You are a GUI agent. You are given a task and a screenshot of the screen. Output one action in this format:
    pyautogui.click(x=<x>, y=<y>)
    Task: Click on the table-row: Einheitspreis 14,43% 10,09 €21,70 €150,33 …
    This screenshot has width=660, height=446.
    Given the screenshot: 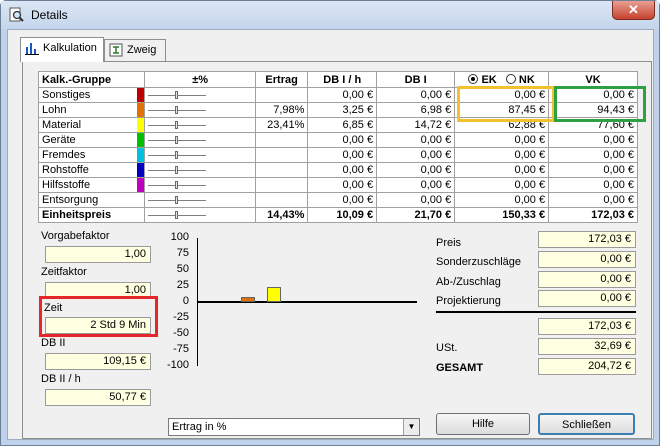 What is the action you would take?
    pyautogui.click(x=338, y=215)
    